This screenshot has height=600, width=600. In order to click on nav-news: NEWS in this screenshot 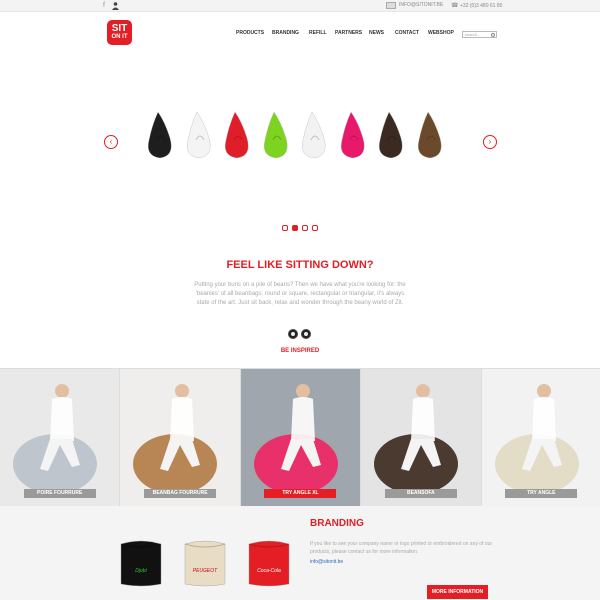, I will do `click(376, 33)`.